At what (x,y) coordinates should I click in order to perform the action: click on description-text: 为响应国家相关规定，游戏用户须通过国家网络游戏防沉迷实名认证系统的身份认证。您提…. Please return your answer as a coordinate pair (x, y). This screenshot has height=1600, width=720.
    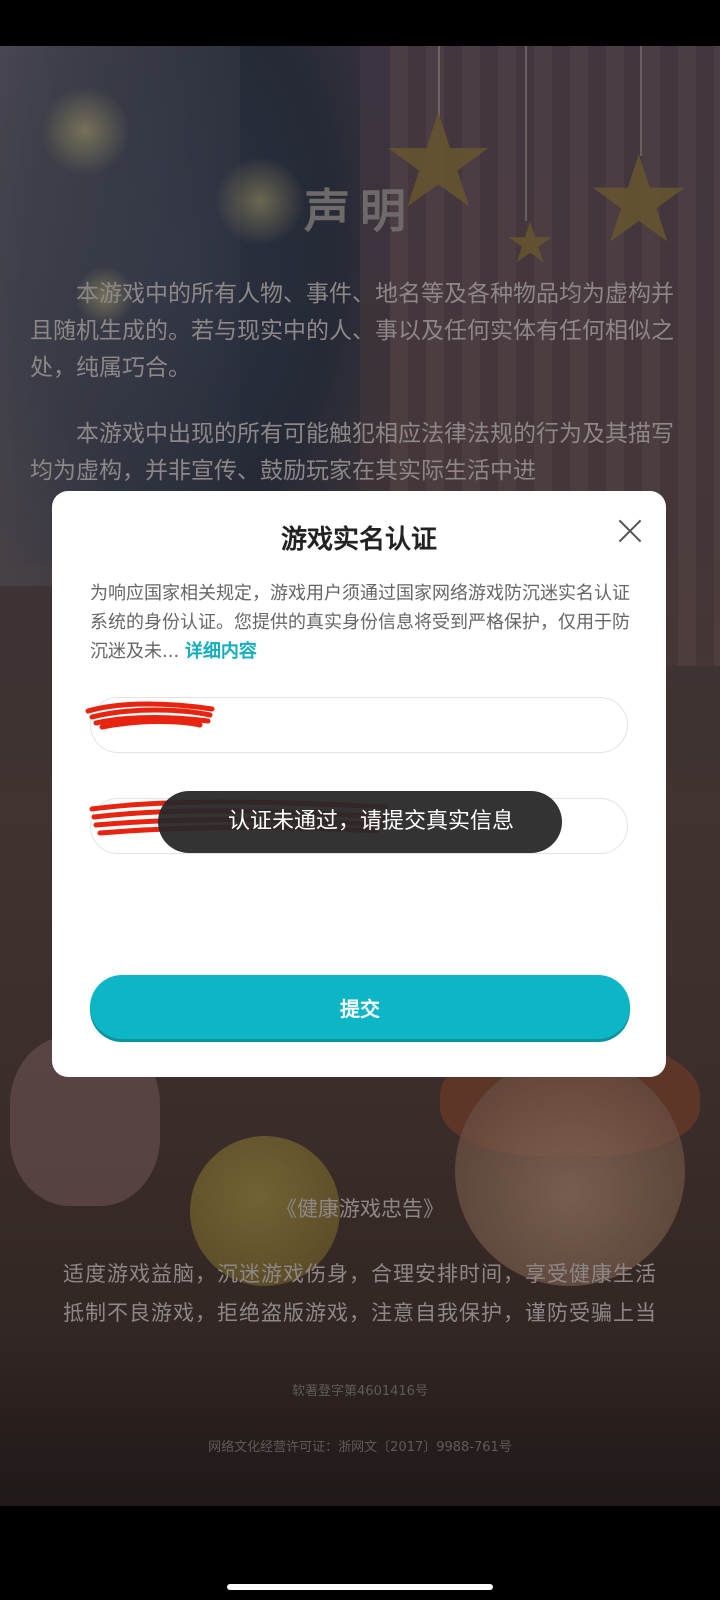
    Looking at the image, I should click on (360, 622).